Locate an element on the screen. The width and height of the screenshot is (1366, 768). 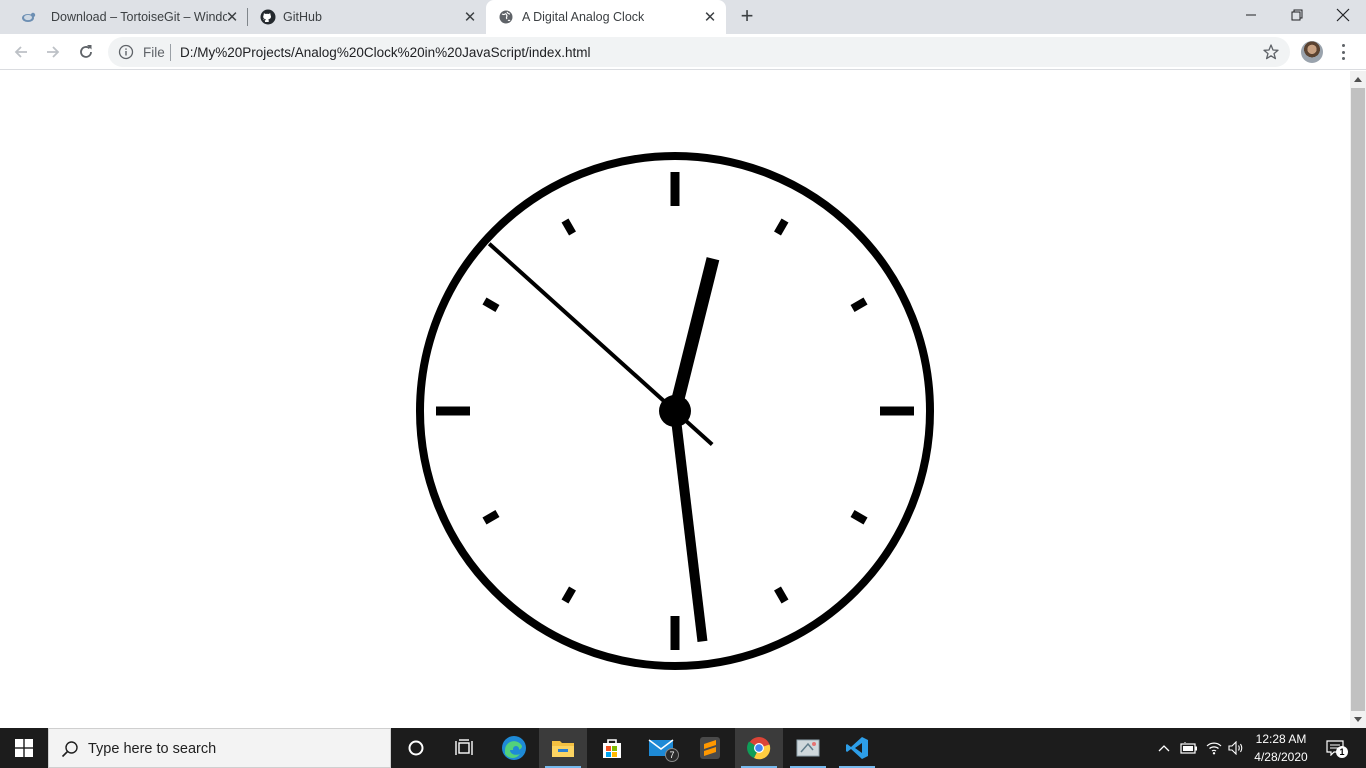
tab-title: GitHub is located at coordinates (302, 17).